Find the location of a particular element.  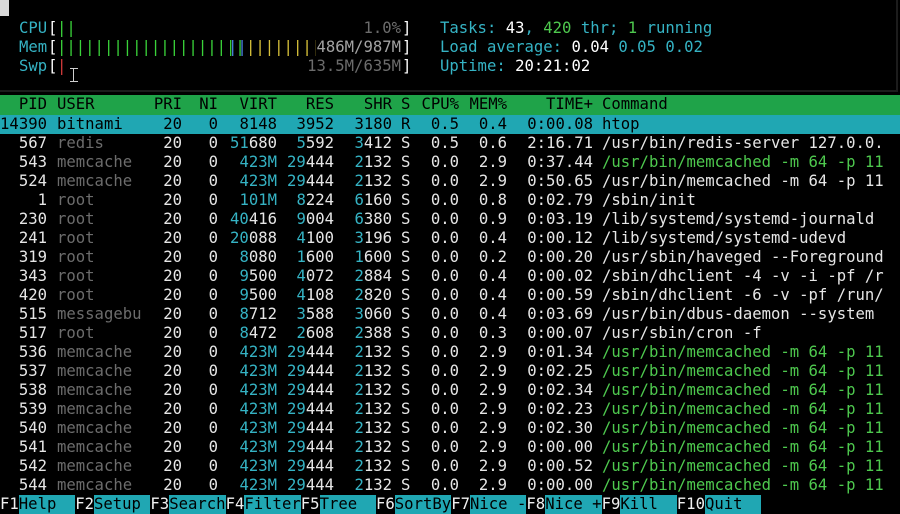

fkey-f6-number: F6 is located at coordinates (385, 504).